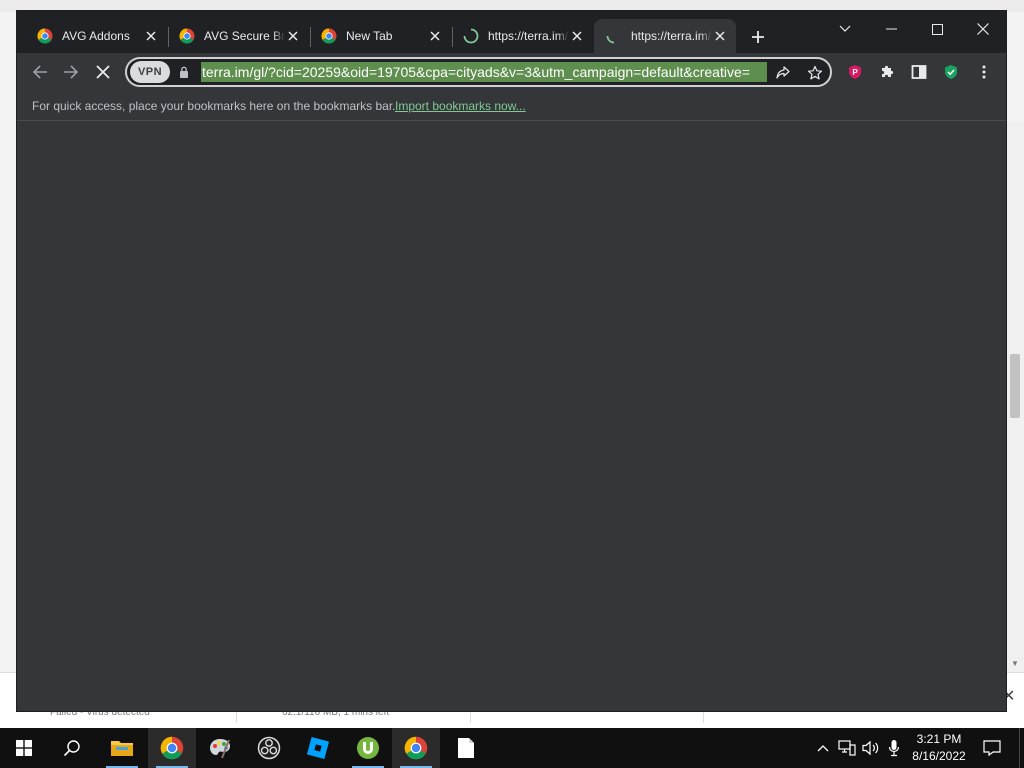 This screenshot has height=768, width=1024. Describe the element at coordinates (40, 72) in the screenshot. I see `back-arrow-icon` at that location.